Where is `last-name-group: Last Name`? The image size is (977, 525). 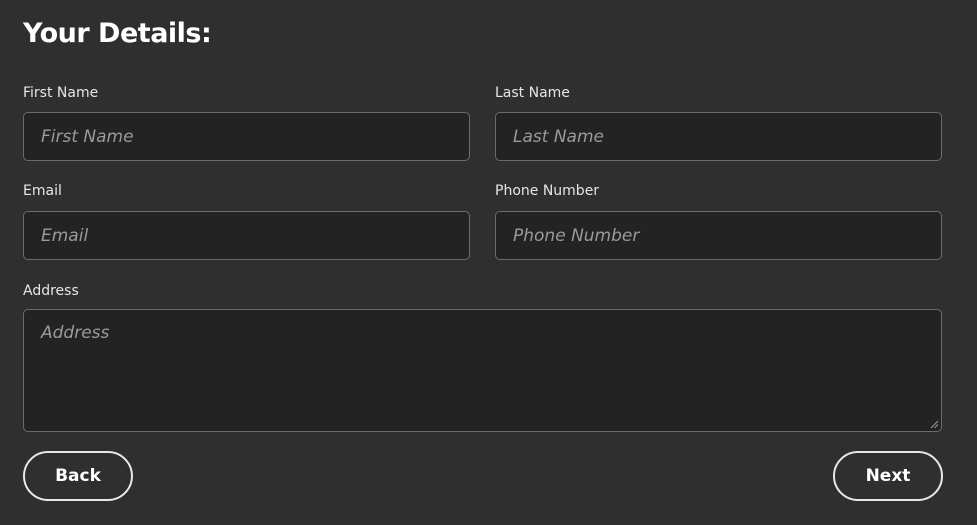
last-name-group: Last Name is located at coordinates (718, 122).